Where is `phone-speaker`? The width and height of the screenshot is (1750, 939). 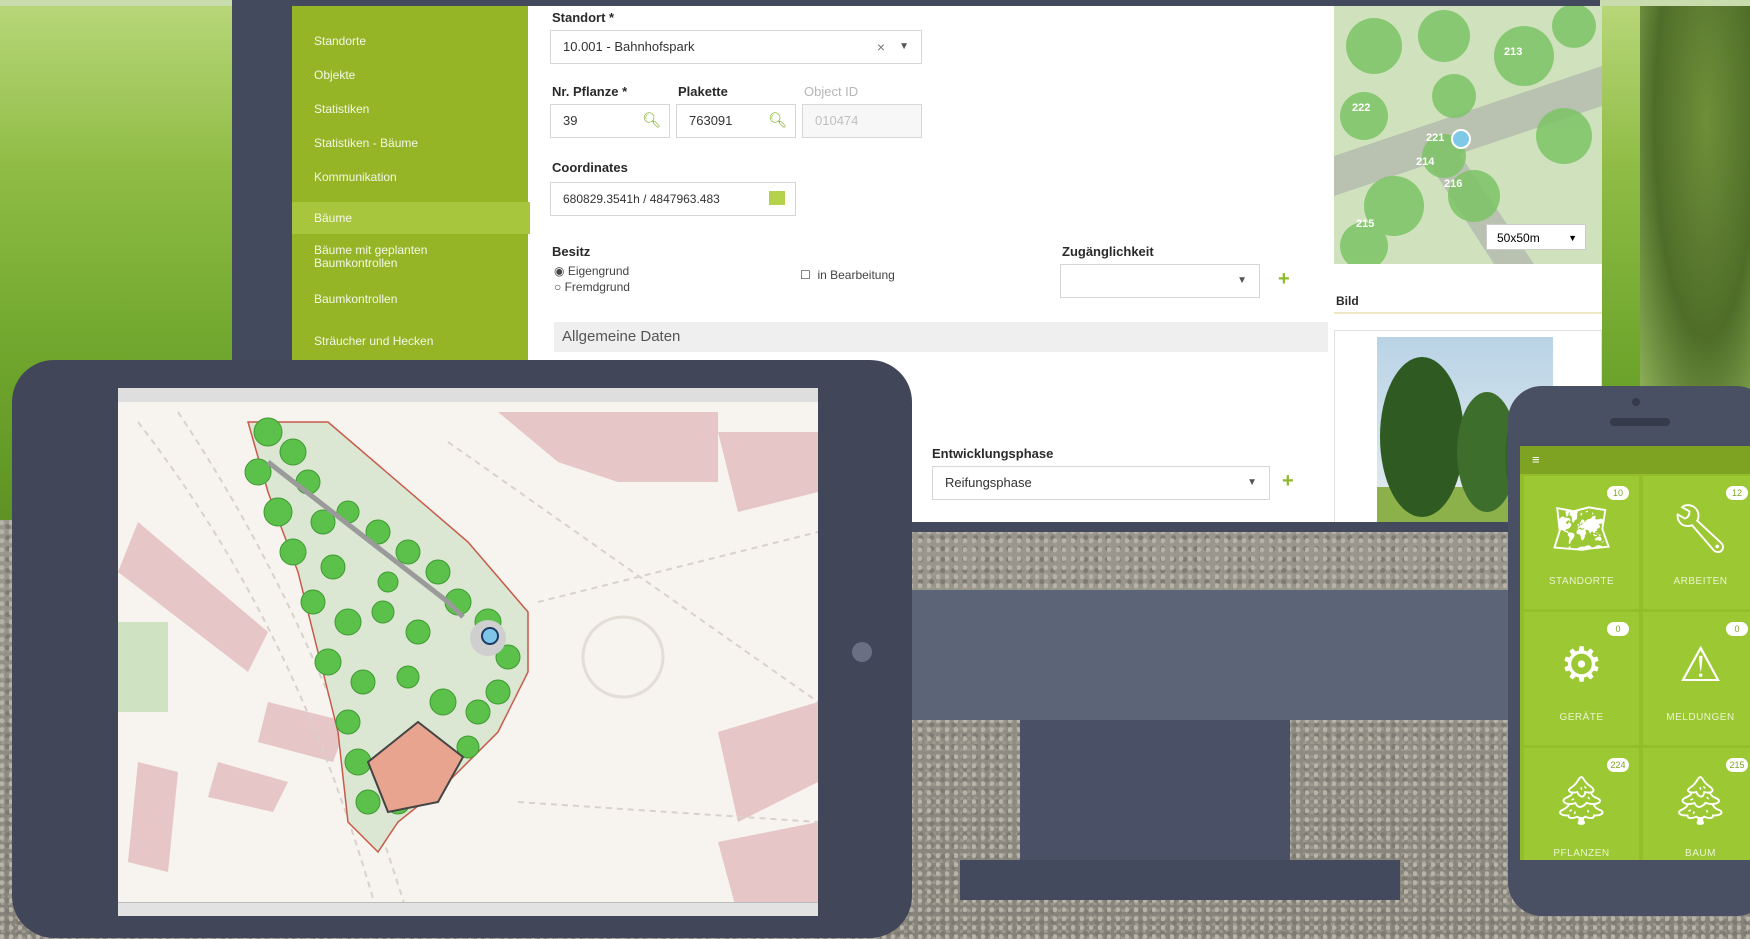
phone-speaker is located at coordinates (1640, 422).